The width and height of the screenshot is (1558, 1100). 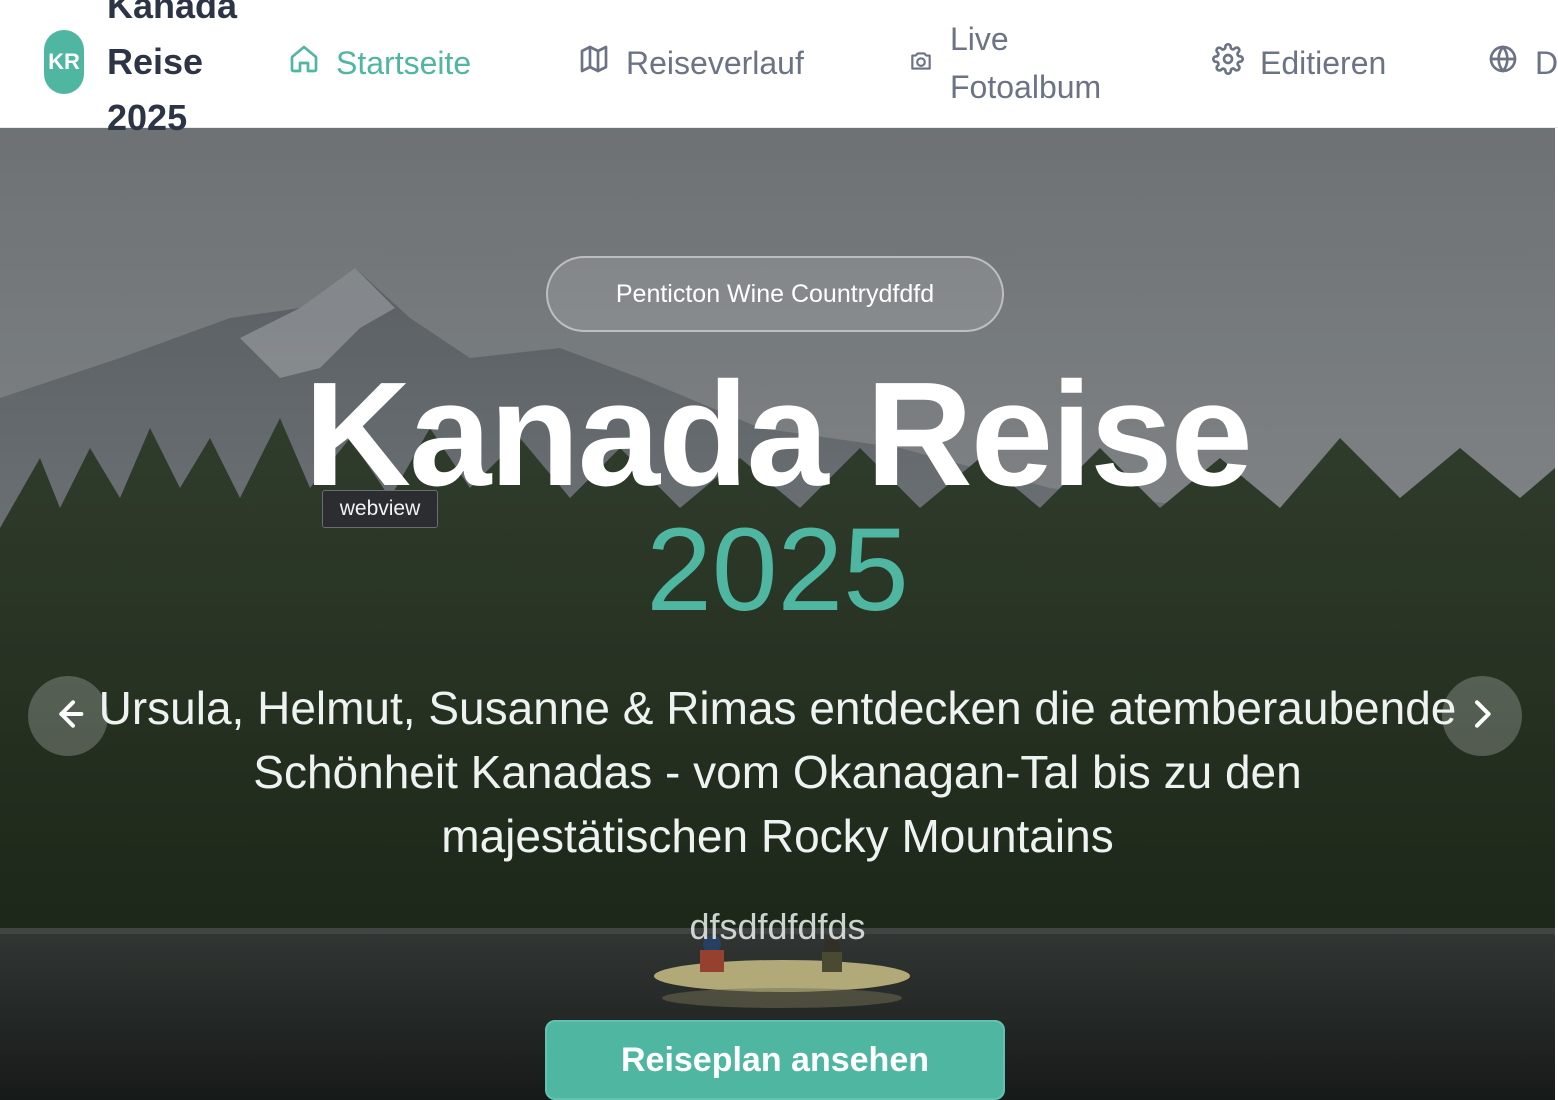 What do you see at coordinates (1522, 63) in the screenshot?
I see `nav-item-language: D` at bounding box center [1522, 63].